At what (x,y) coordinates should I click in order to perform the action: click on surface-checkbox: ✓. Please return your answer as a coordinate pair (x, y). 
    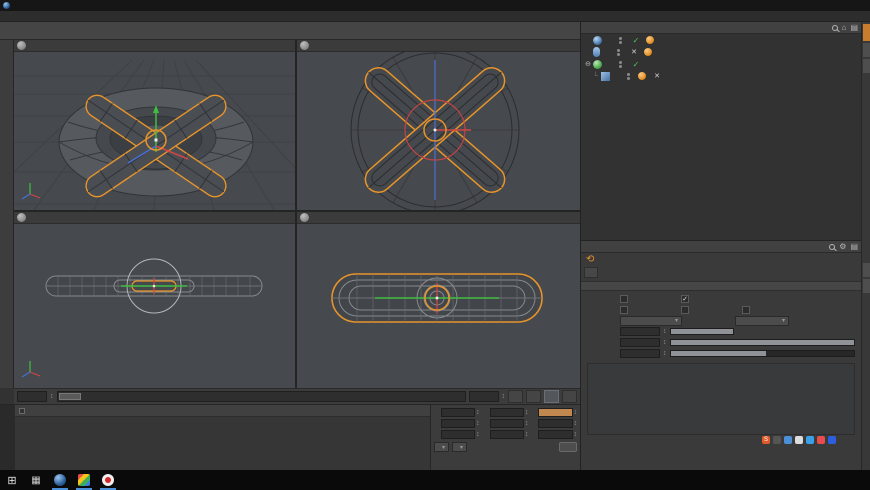
    Looking at the image, I should click on (685, 298).